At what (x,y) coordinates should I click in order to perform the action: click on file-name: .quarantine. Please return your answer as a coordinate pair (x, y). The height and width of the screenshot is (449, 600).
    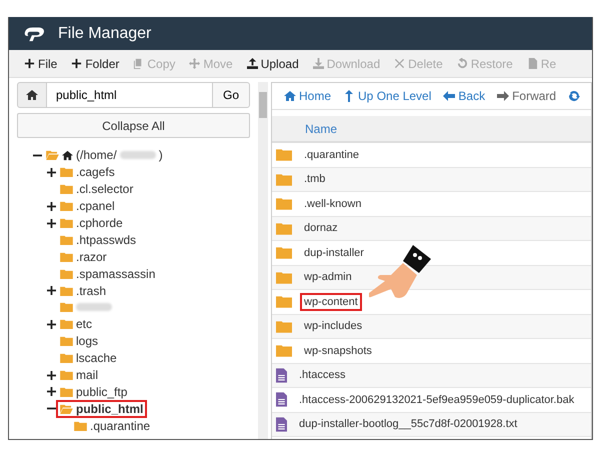
    Looking at the image, I should click on (332, 155).